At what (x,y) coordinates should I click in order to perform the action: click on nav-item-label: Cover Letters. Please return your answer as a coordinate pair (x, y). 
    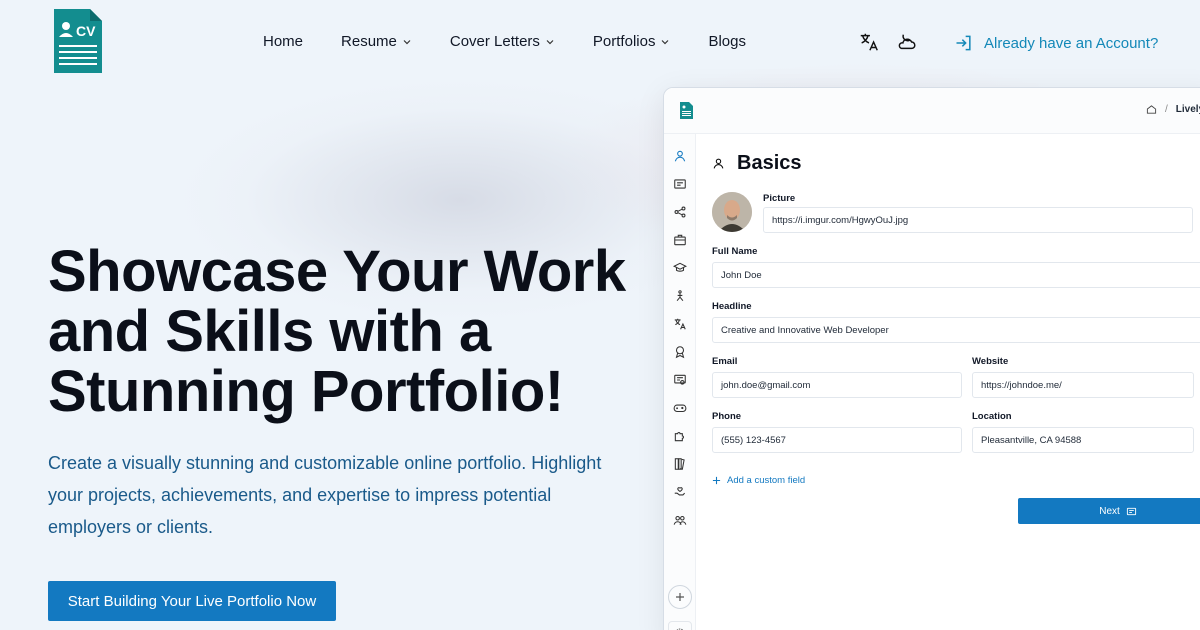
    Looking at the image, I should click on (494, 41).